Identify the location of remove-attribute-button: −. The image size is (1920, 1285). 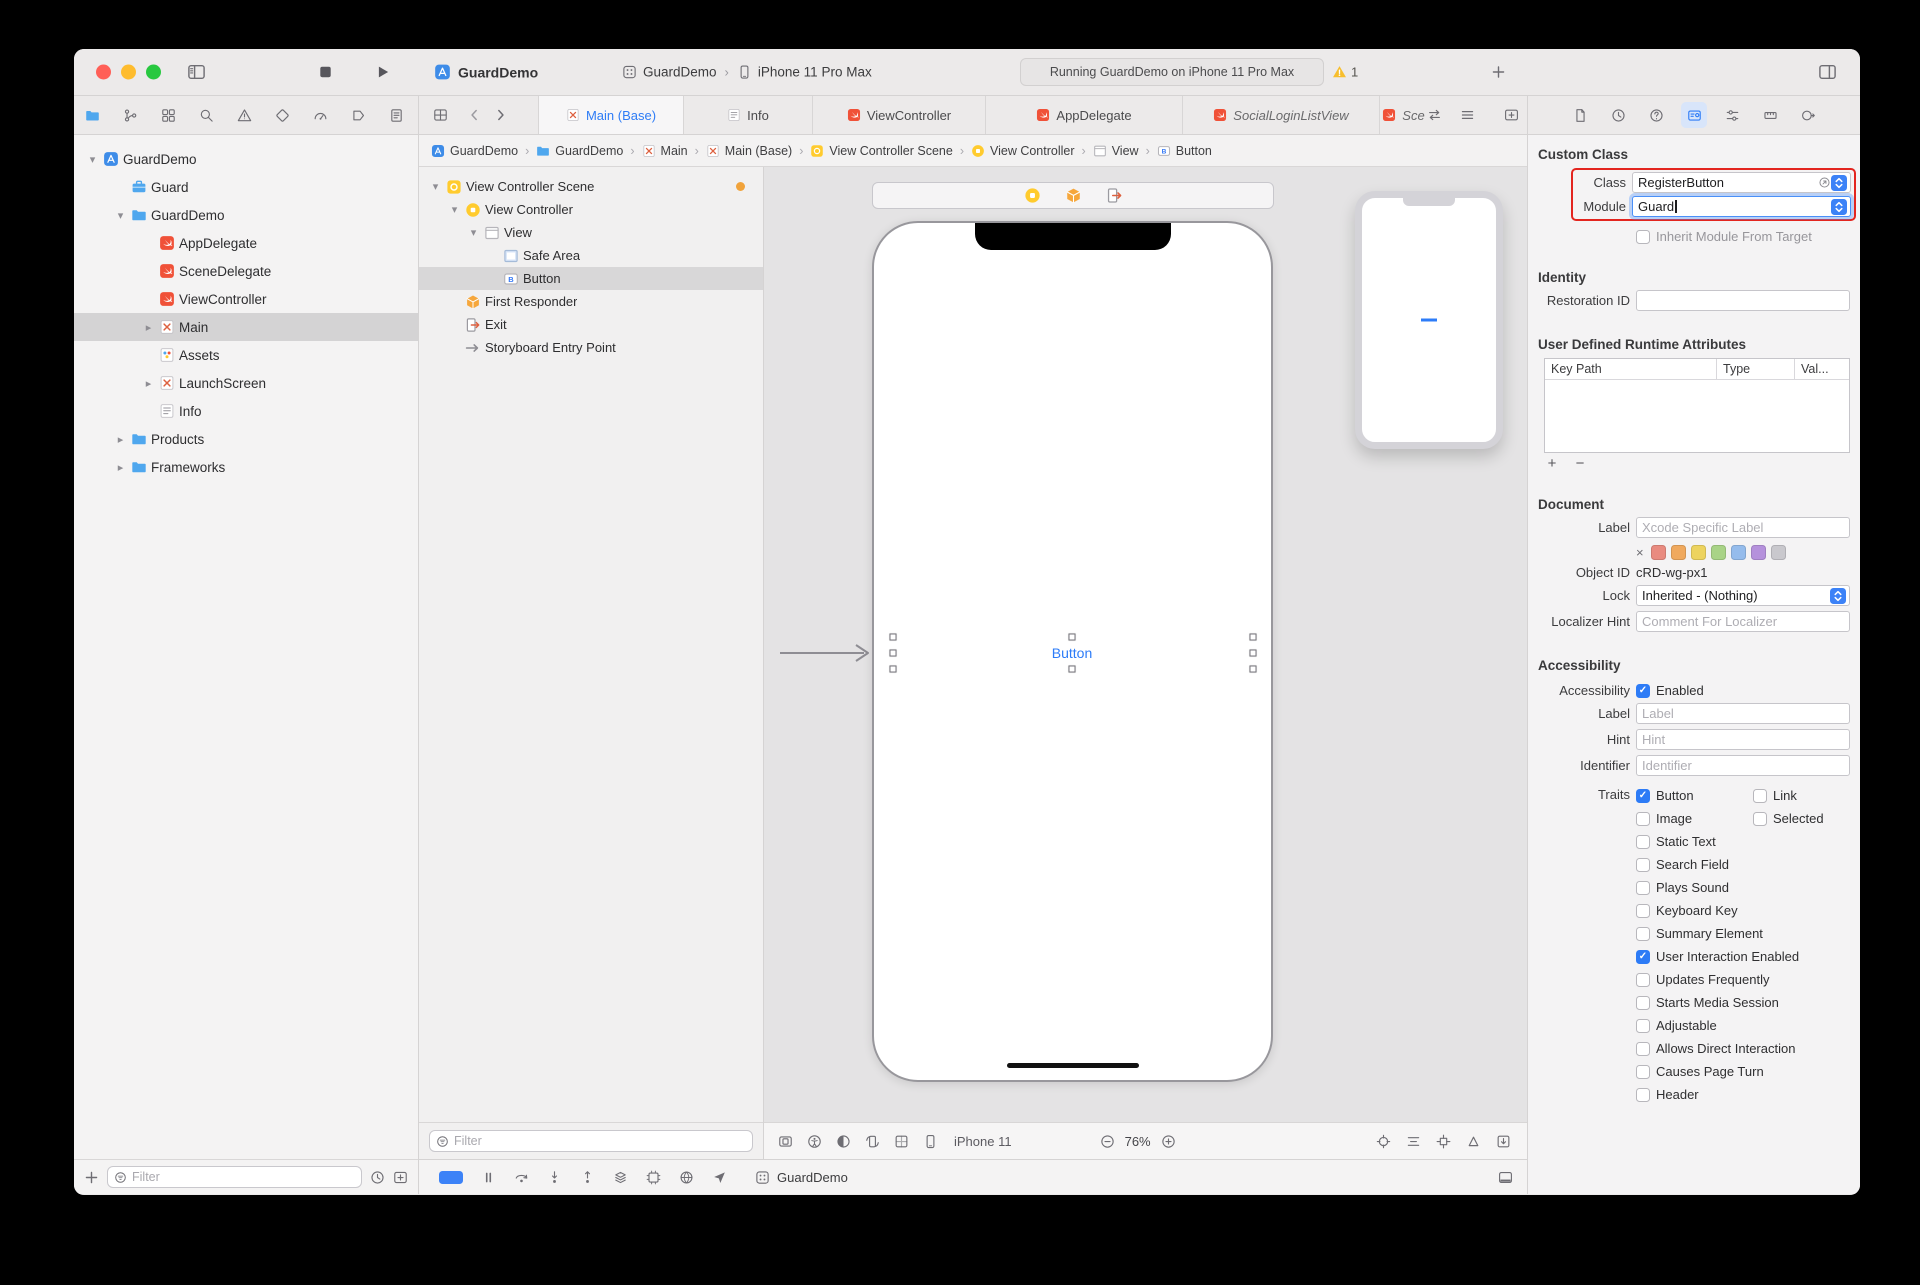
(1580, 463).